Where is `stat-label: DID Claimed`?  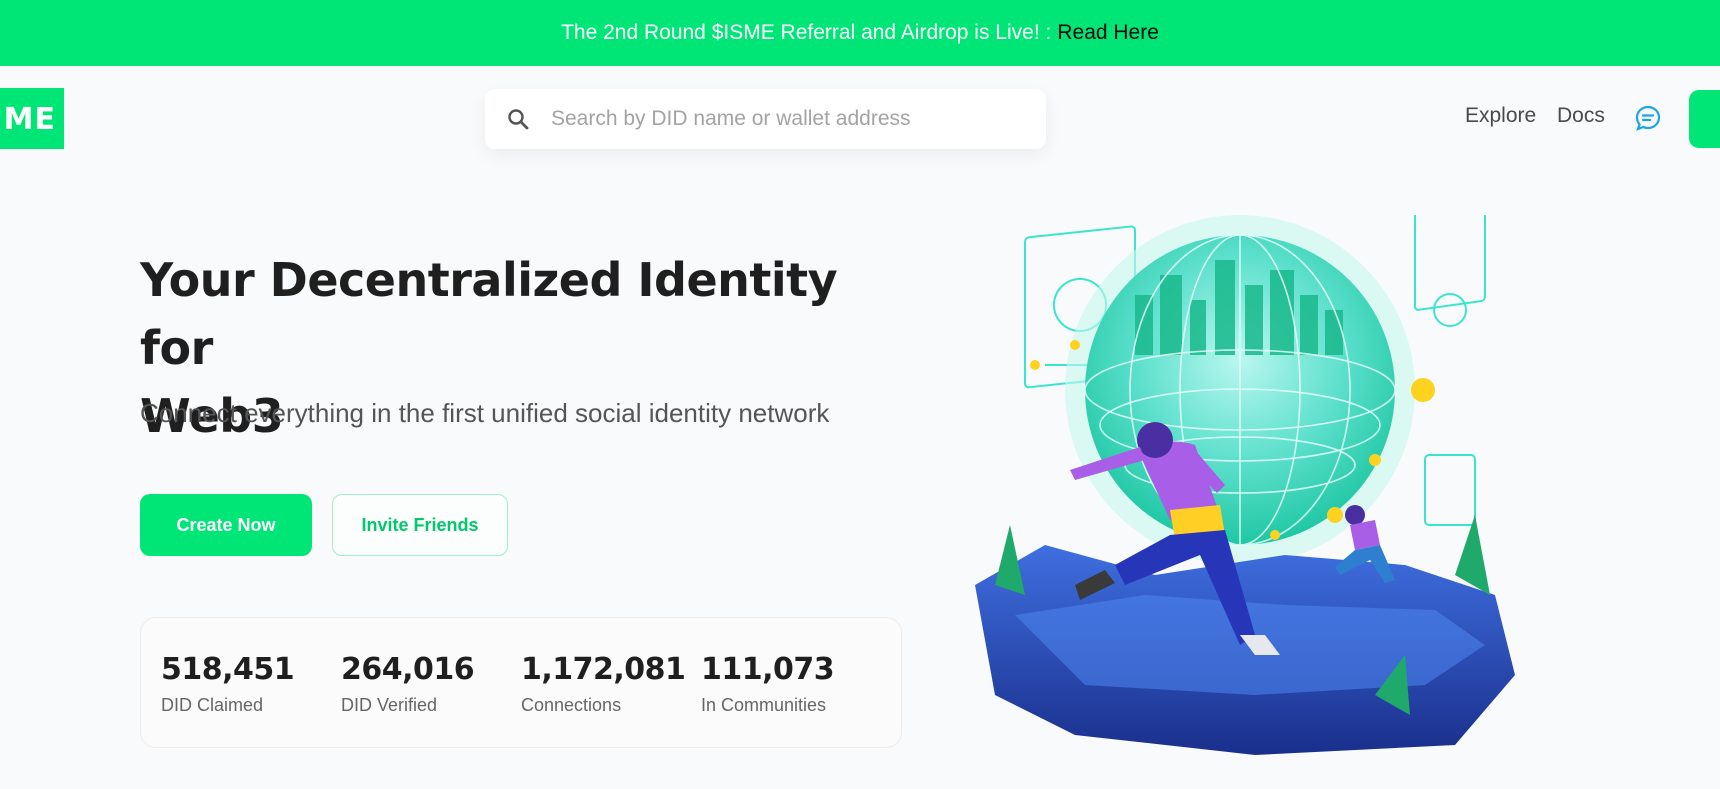
stat-label: DID Claimed is located at coordinates (212, 705).